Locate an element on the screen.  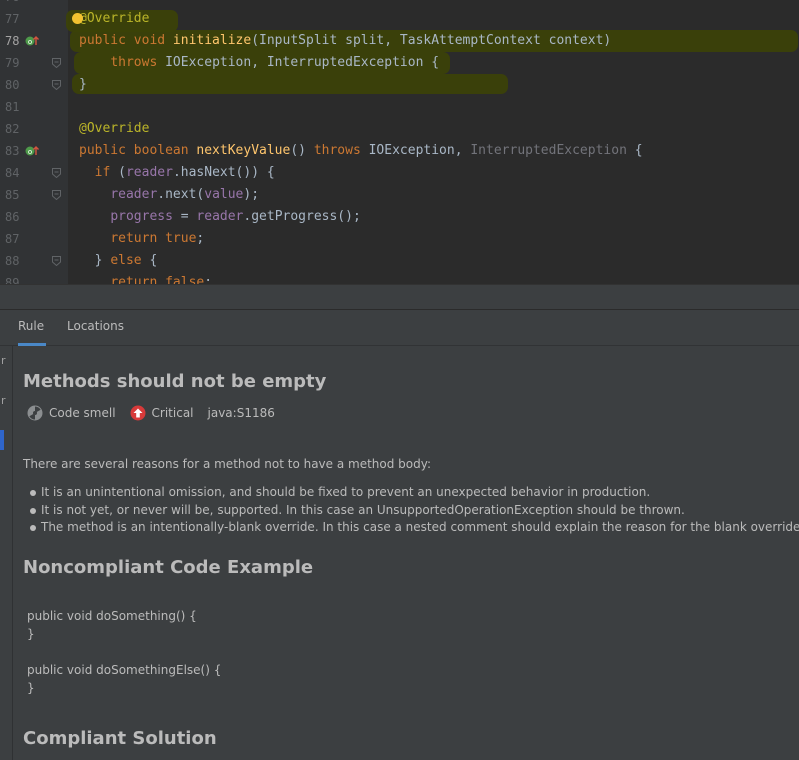
code-text: } is located at coordinates (83, 85).